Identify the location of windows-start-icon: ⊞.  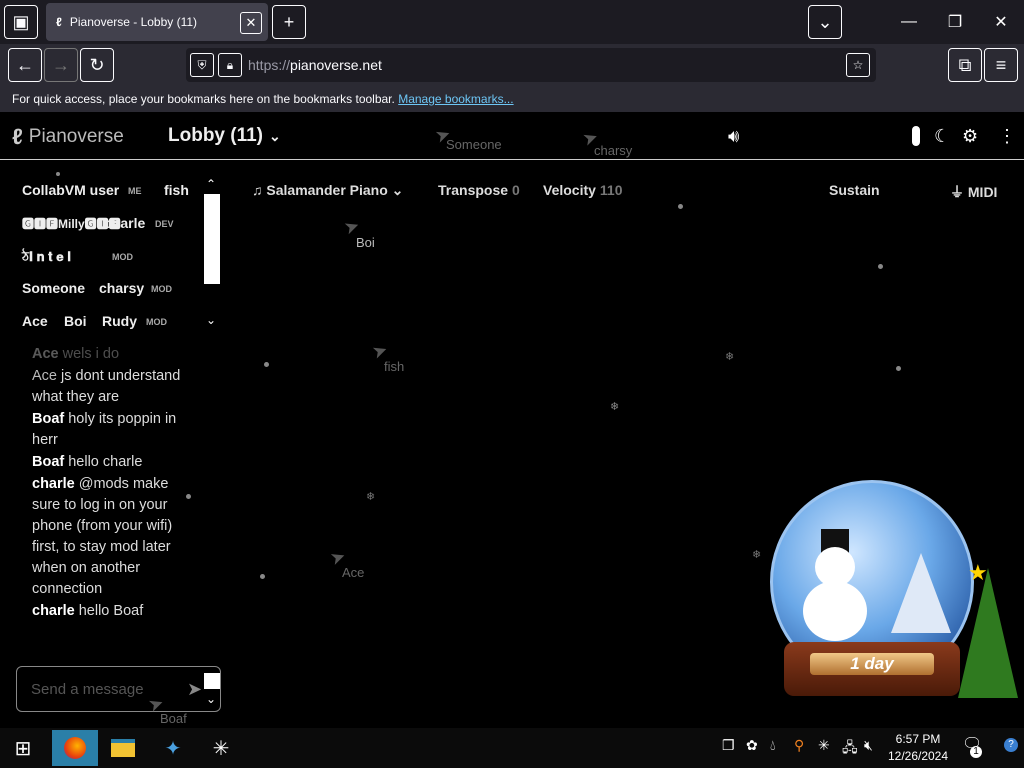
(23, 748).